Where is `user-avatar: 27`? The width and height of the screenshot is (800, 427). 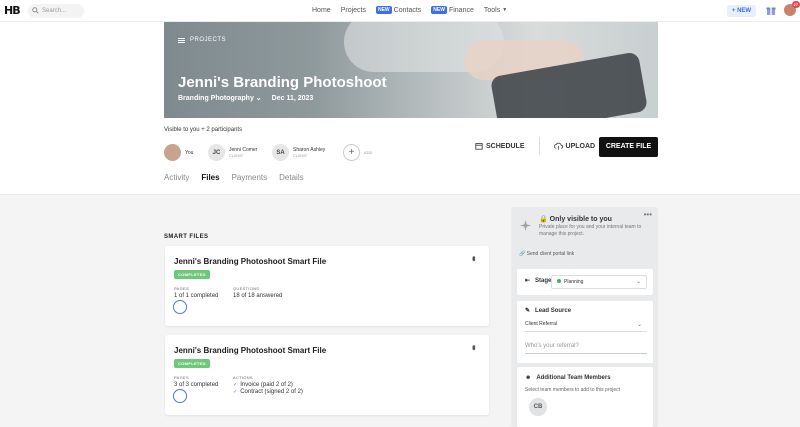
user-avatar: 27 is located at coordinates (792, 8).